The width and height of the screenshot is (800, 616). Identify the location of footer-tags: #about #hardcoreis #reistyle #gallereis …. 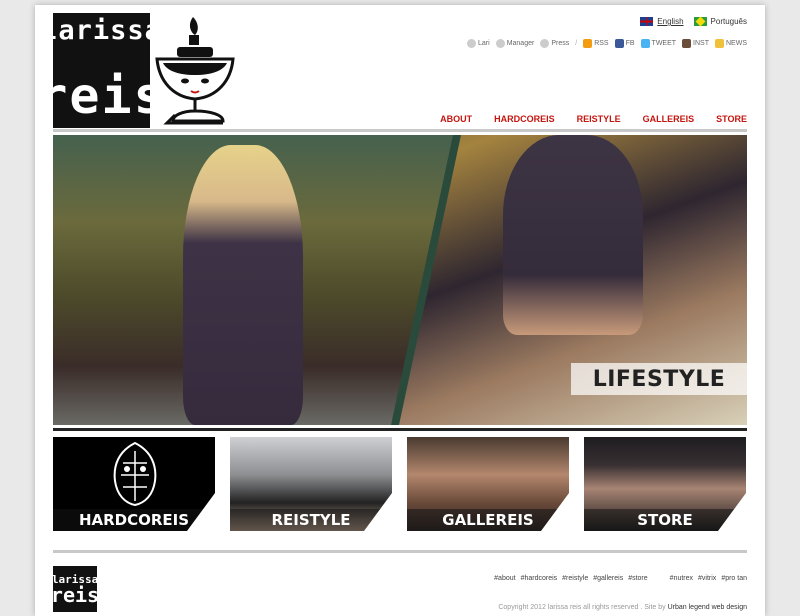
(620, 578).